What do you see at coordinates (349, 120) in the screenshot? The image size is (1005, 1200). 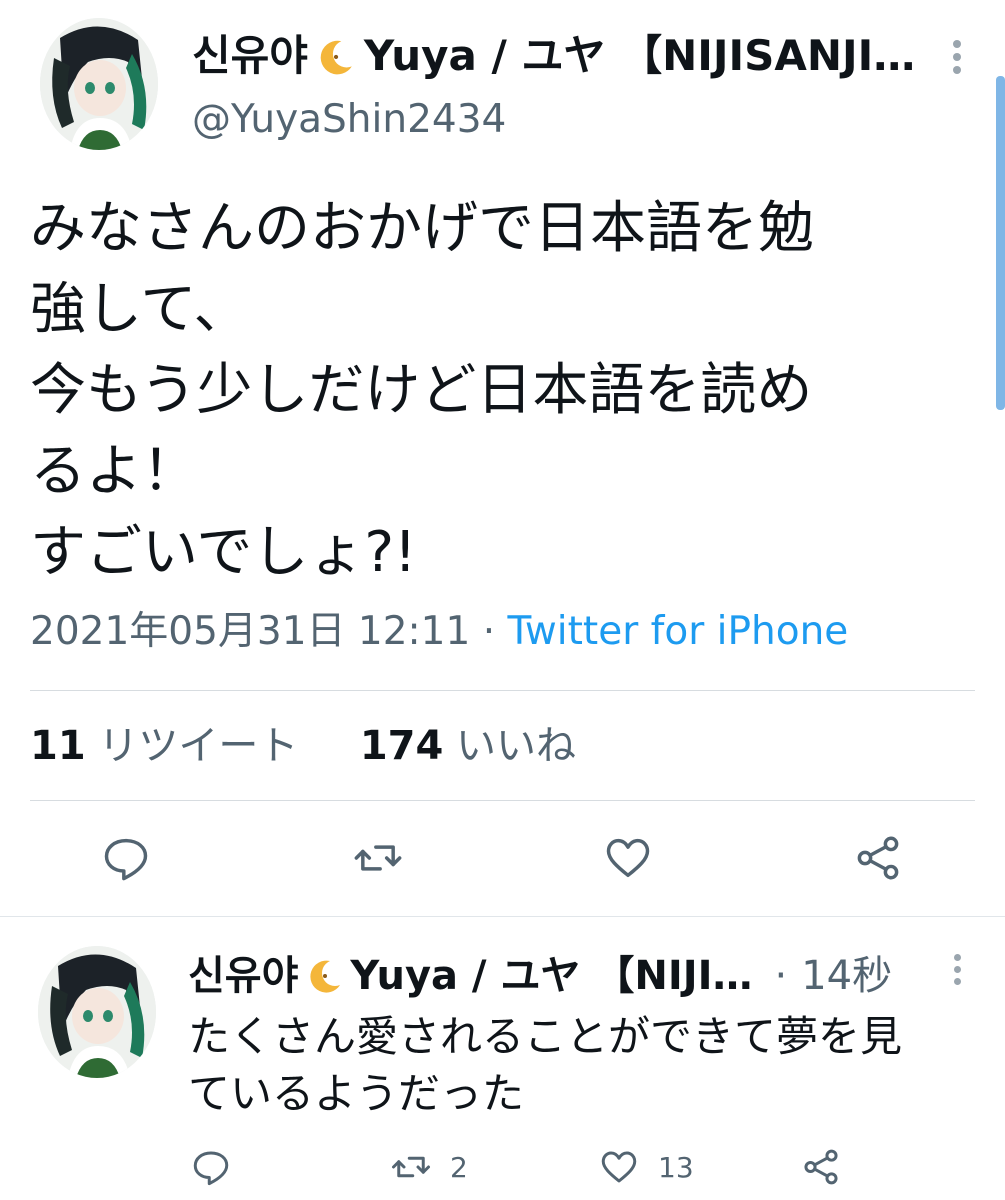 I see `user-handle: @YuyaShin2434` at bounding box center [349, 120].